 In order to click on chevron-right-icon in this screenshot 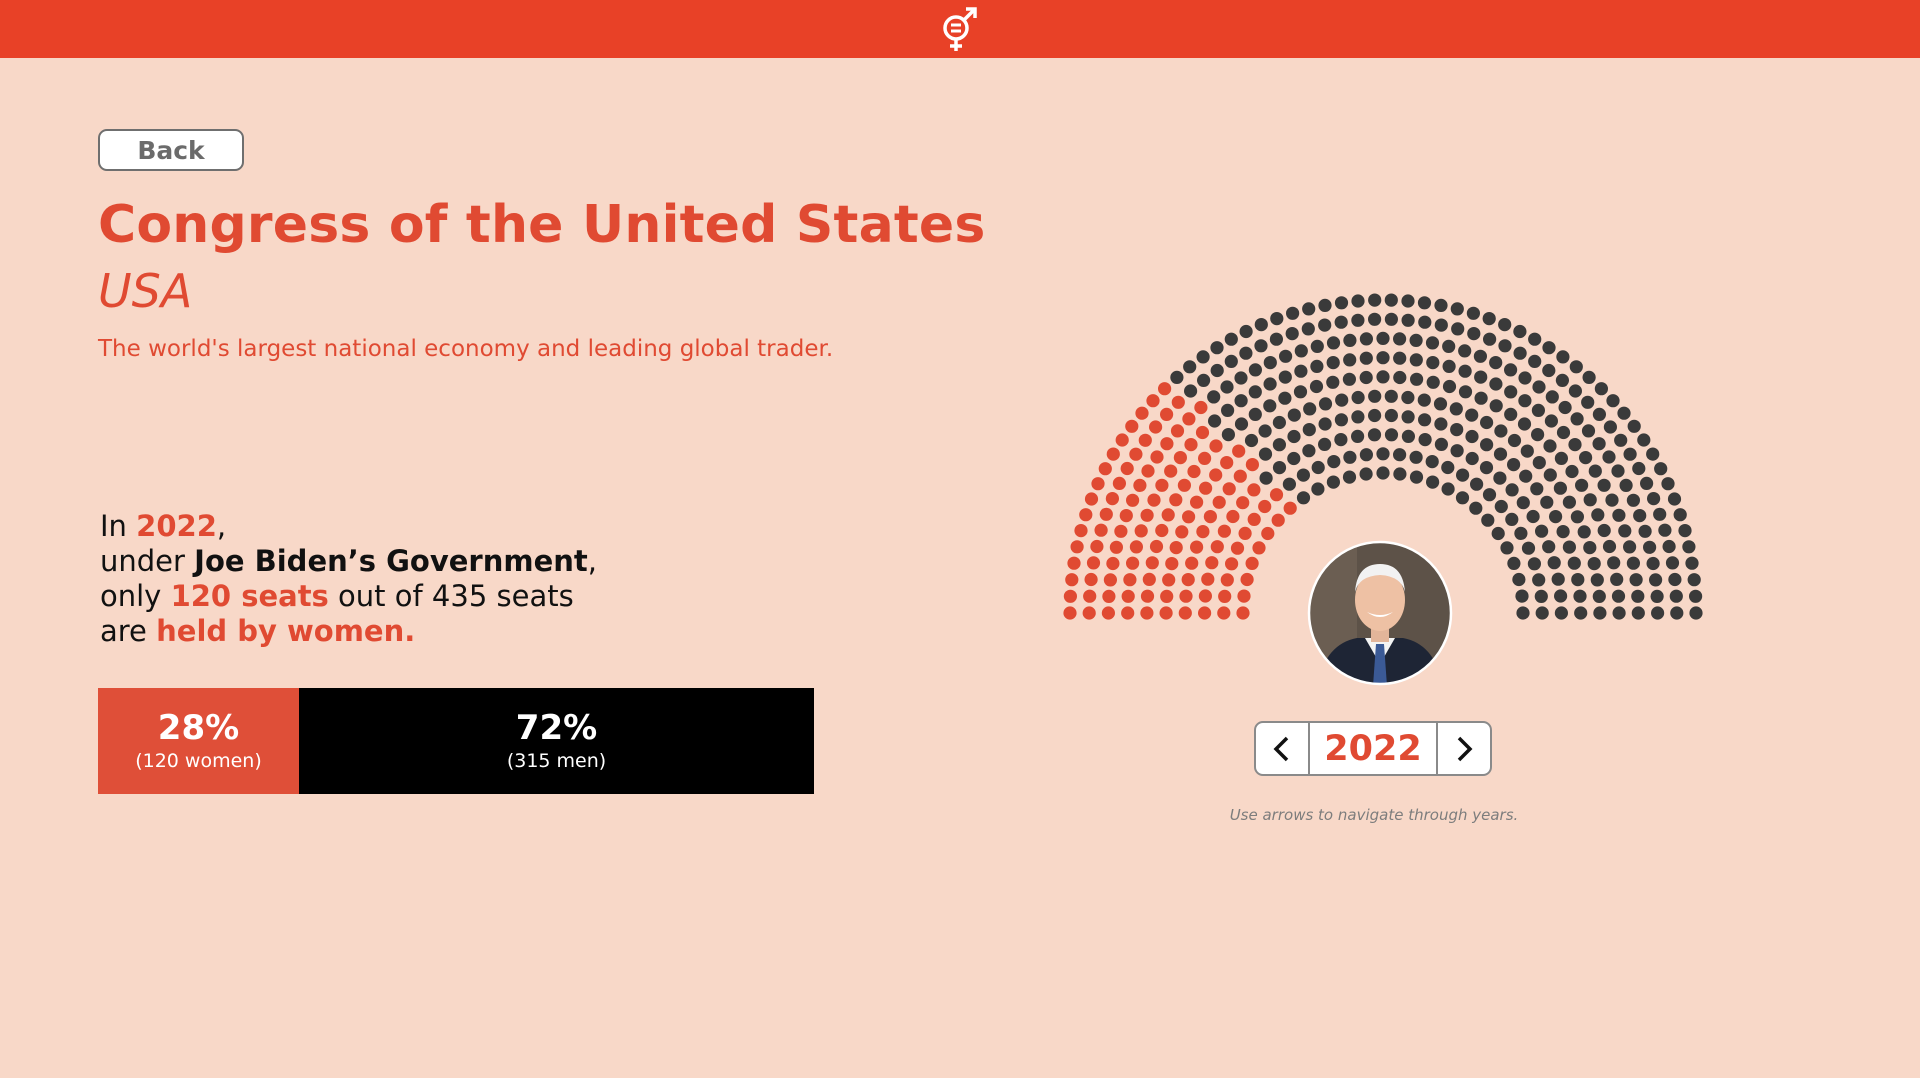, I will do `click(1465, 748)`.